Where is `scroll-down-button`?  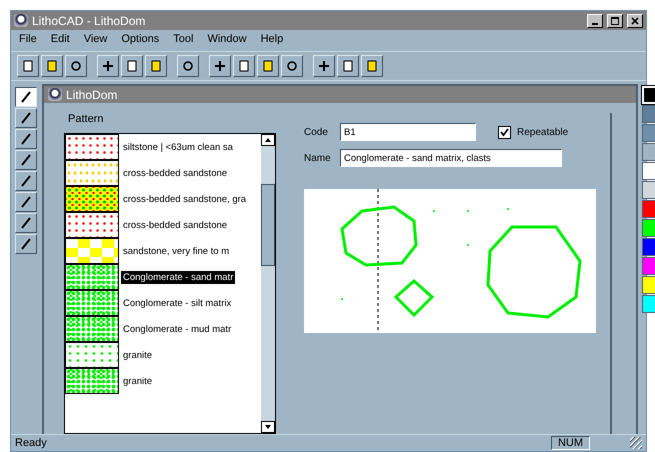 scroll-down-button is located at coordinates (268, 427).